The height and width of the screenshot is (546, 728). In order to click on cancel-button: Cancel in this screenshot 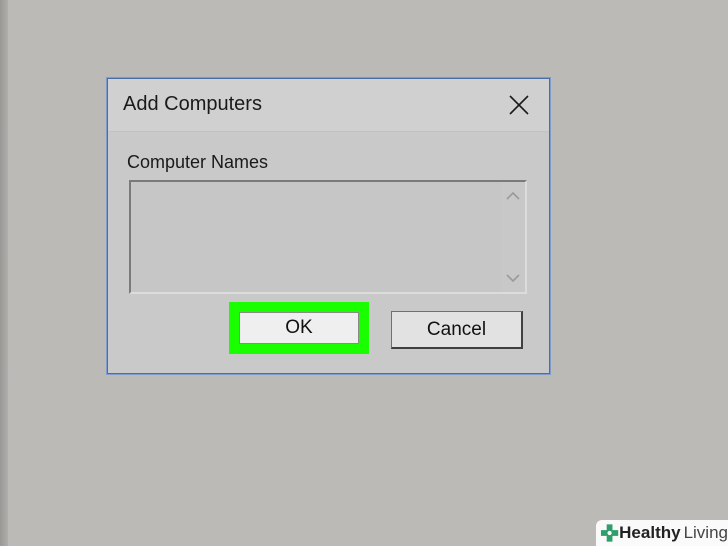, I will do `click(457, 330)`.